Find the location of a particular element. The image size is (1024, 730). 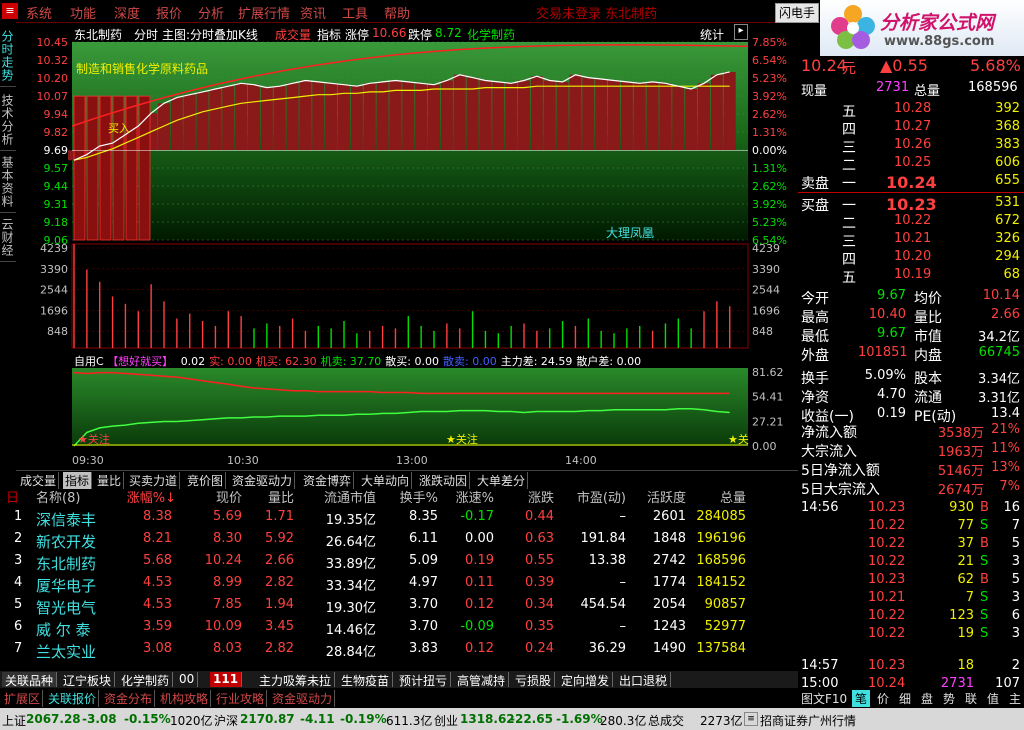

menu-function: 功能 is located at coordinates (83, 12).